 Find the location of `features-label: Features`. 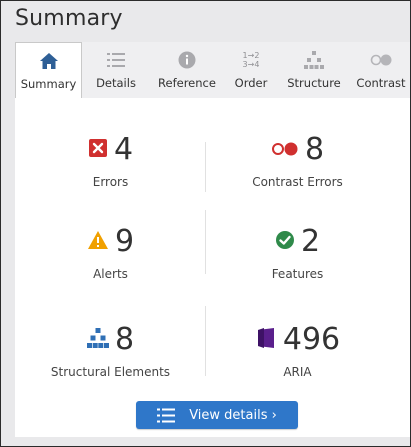

features-label: Features is located at coordinates (297, 274).